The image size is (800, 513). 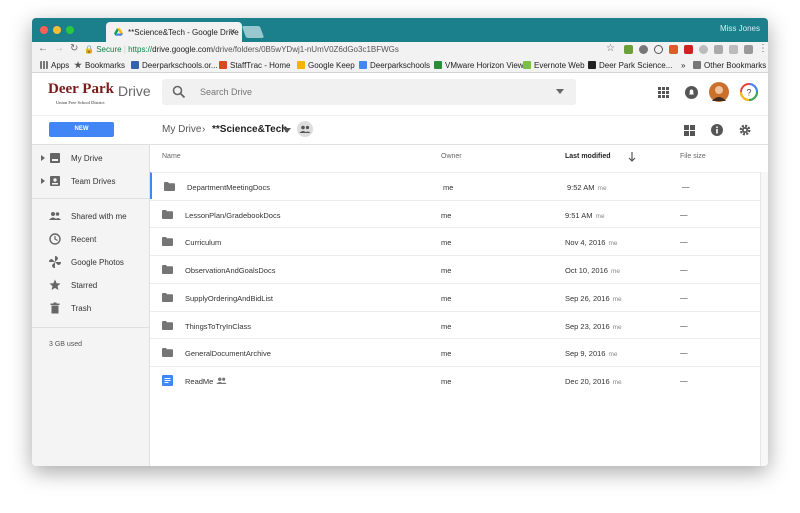 I want to click on file-row: ReadMe me Dec 20, 2016 me —, so click(x=455, y=379).